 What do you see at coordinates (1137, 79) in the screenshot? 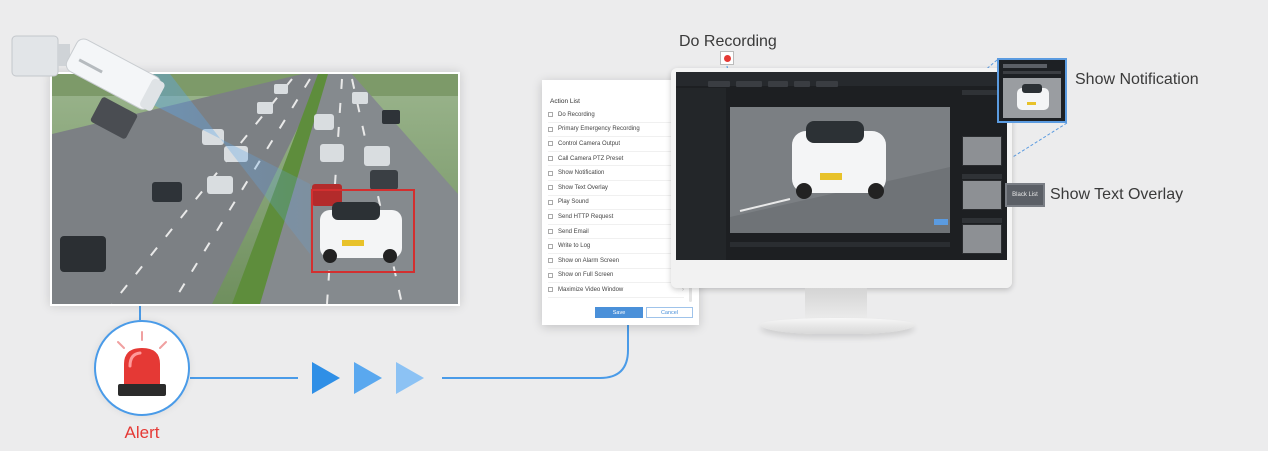
I see `show-notification-callout: Show Notification` at bounding box center [1137, 79].